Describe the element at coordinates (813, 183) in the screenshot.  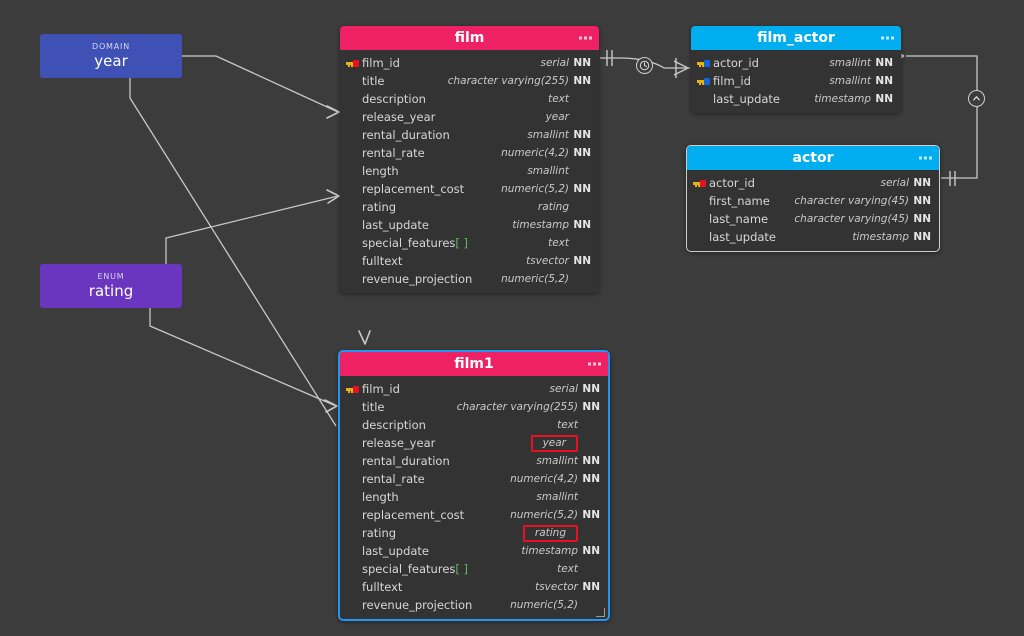
I see `table-row: actor_id serial NN` at that location.